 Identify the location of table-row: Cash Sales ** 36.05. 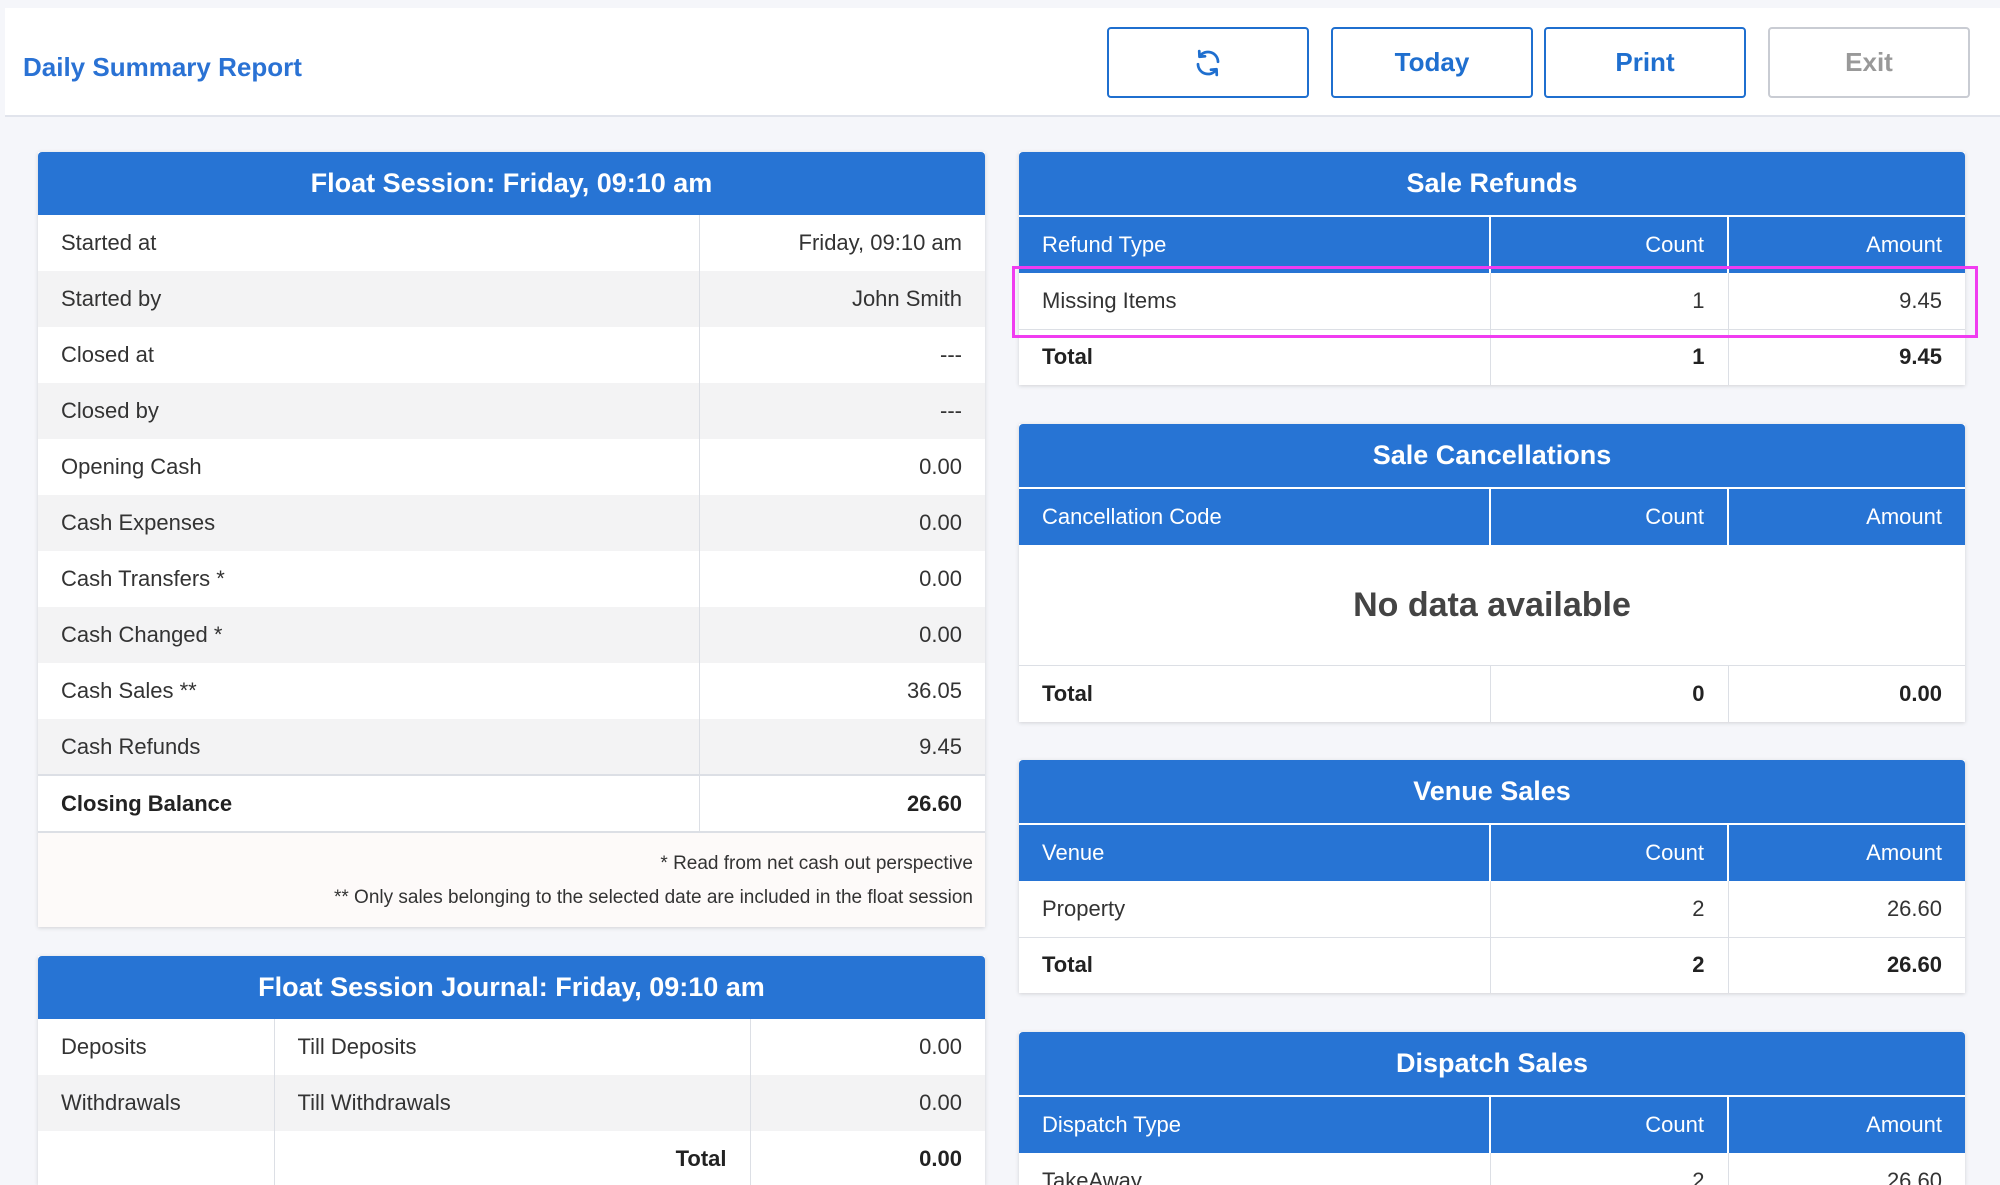
(511, 691).